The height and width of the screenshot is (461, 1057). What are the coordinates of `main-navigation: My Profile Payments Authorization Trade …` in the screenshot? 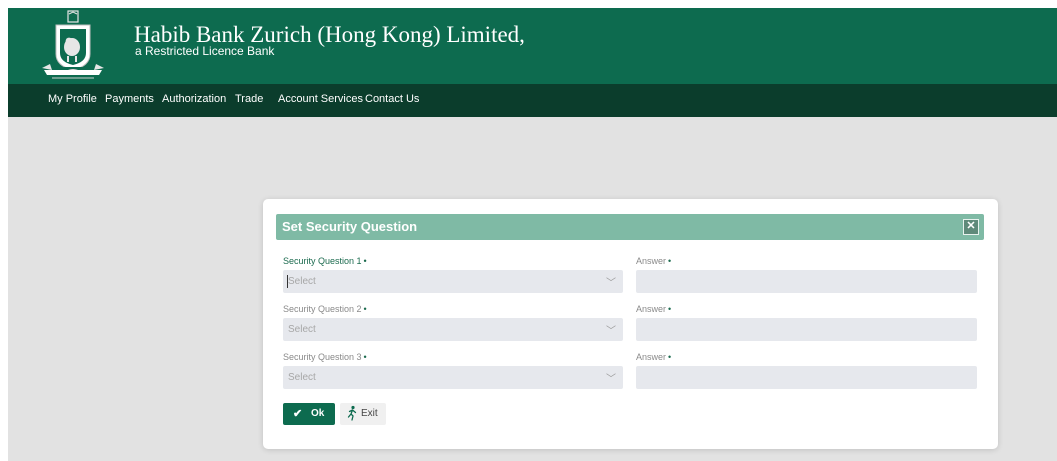 It's located at (532, 100).